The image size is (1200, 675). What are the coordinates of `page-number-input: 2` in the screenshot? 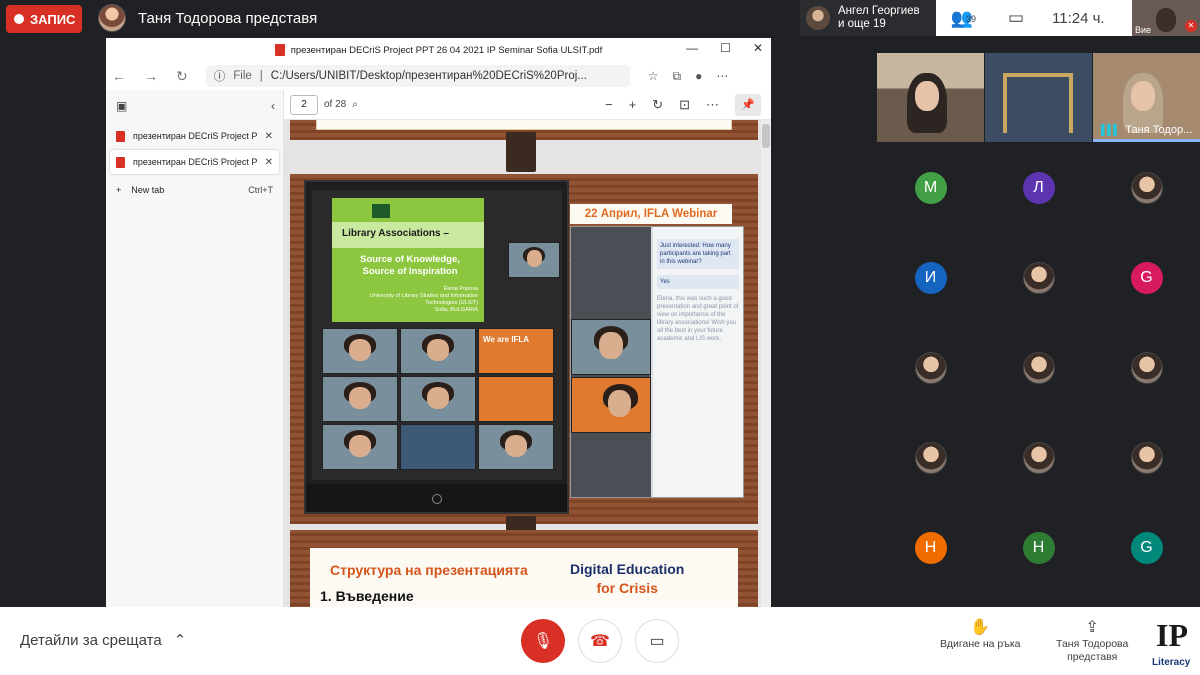 It's located at (304, 104).